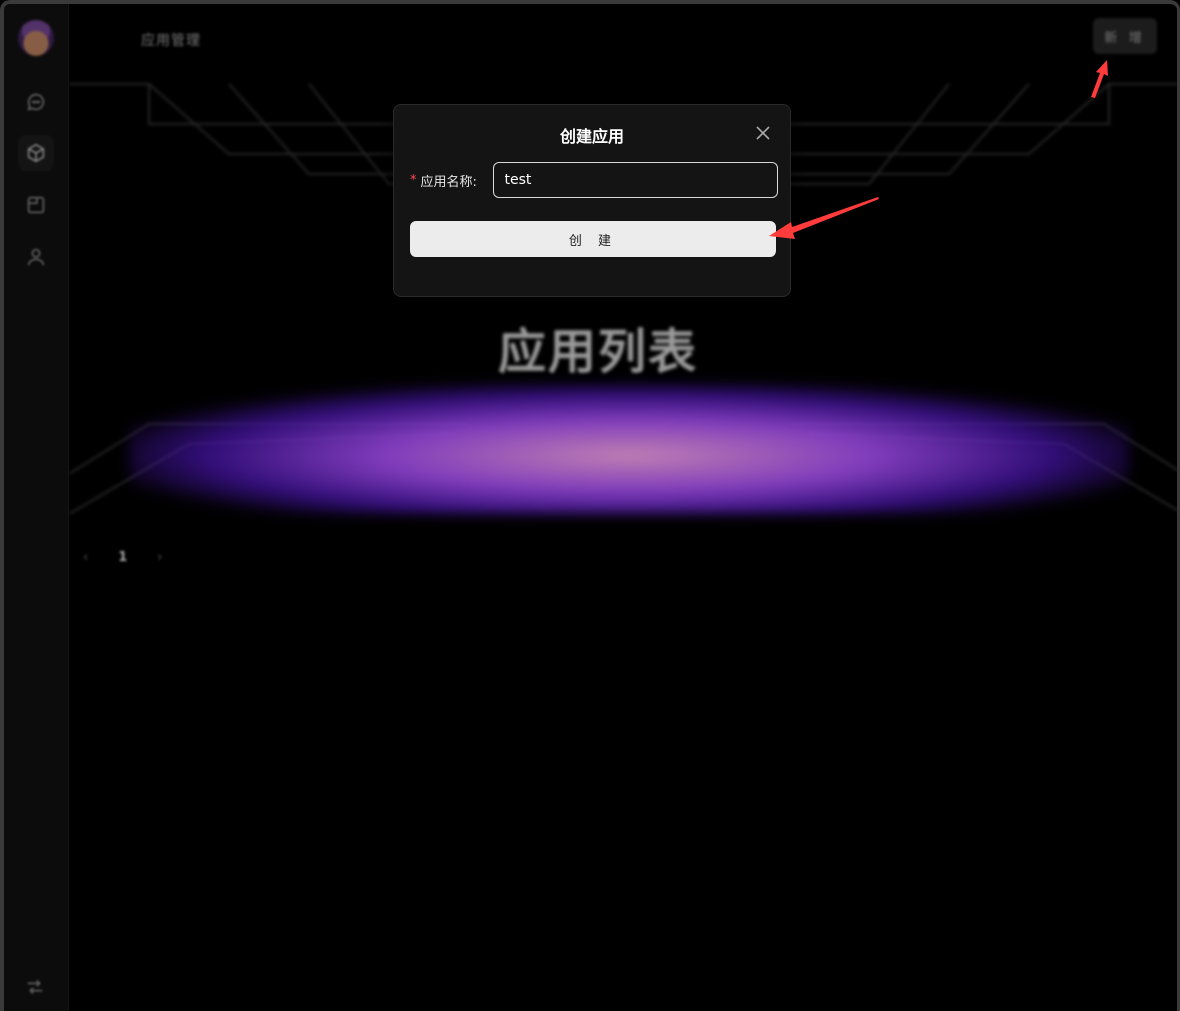 The width and height of the screenshot is (1180, 1011). I want to click on modal-title: 创建应用, so click(591, 136).